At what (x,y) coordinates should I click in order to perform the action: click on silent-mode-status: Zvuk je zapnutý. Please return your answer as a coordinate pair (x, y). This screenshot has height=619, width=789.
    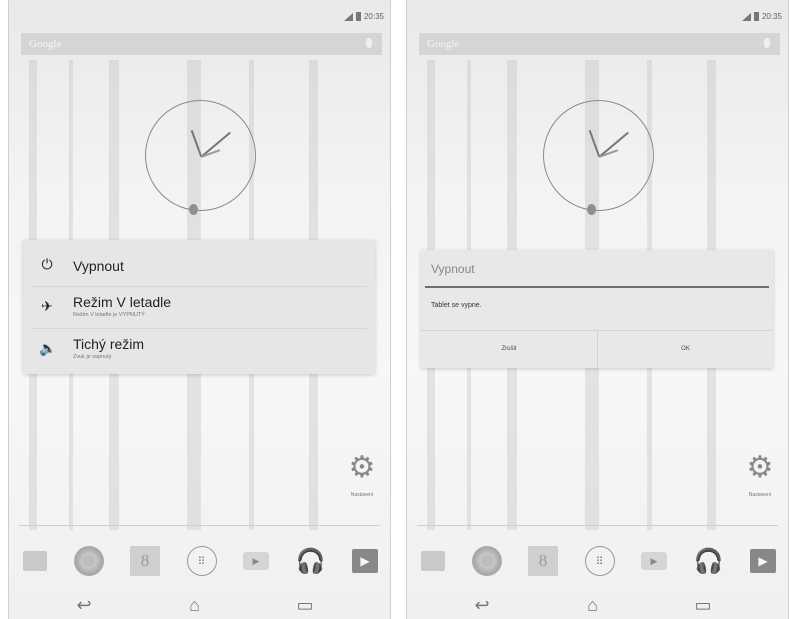
    Looking at the image, I should click on (92, 357).